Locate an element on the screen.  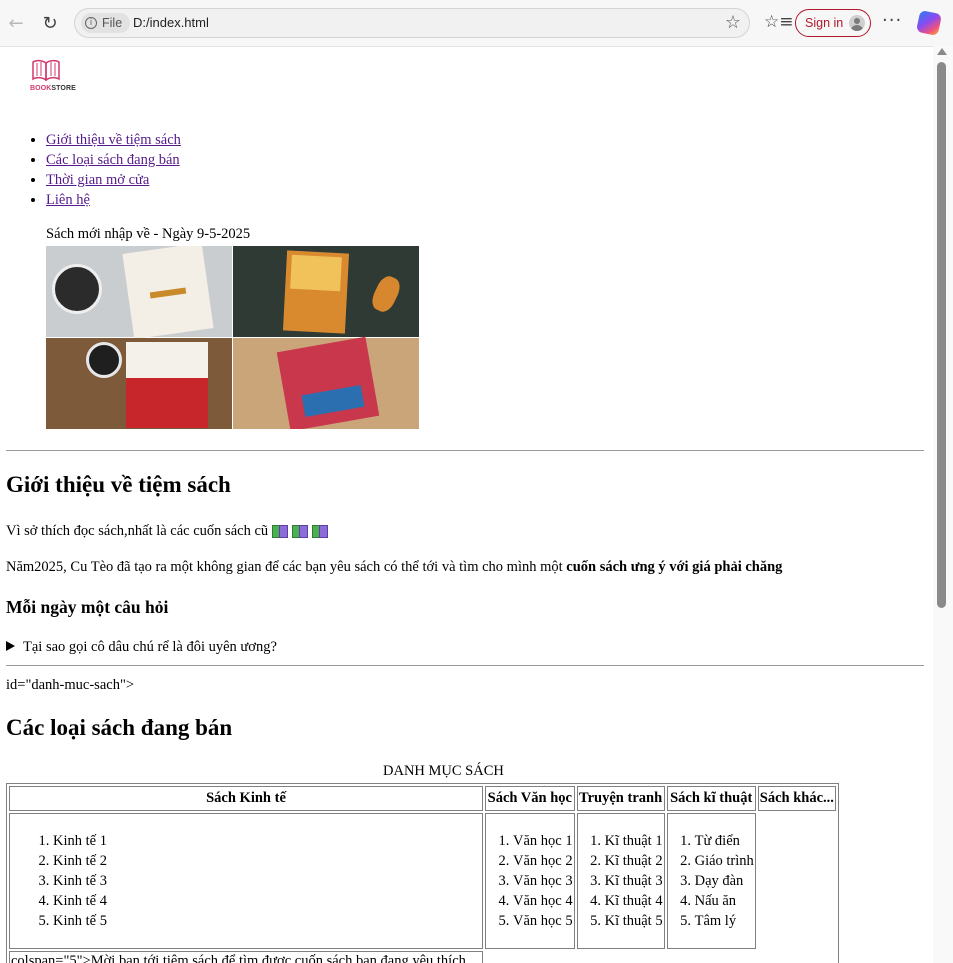
vertical-scrollbar is located at coordinates (943, 504).